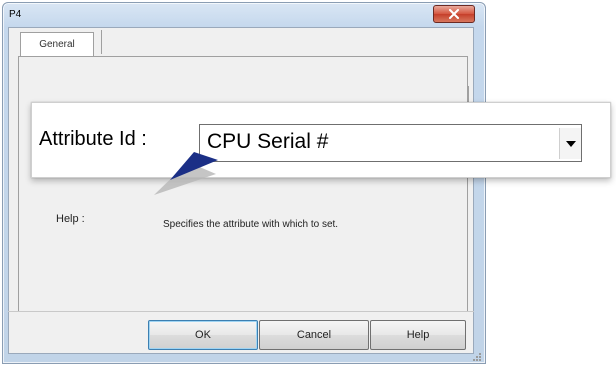 Image resolution: width=616 pixels, height=368 pixels. I want to click on close-icon, so click(454, 14).